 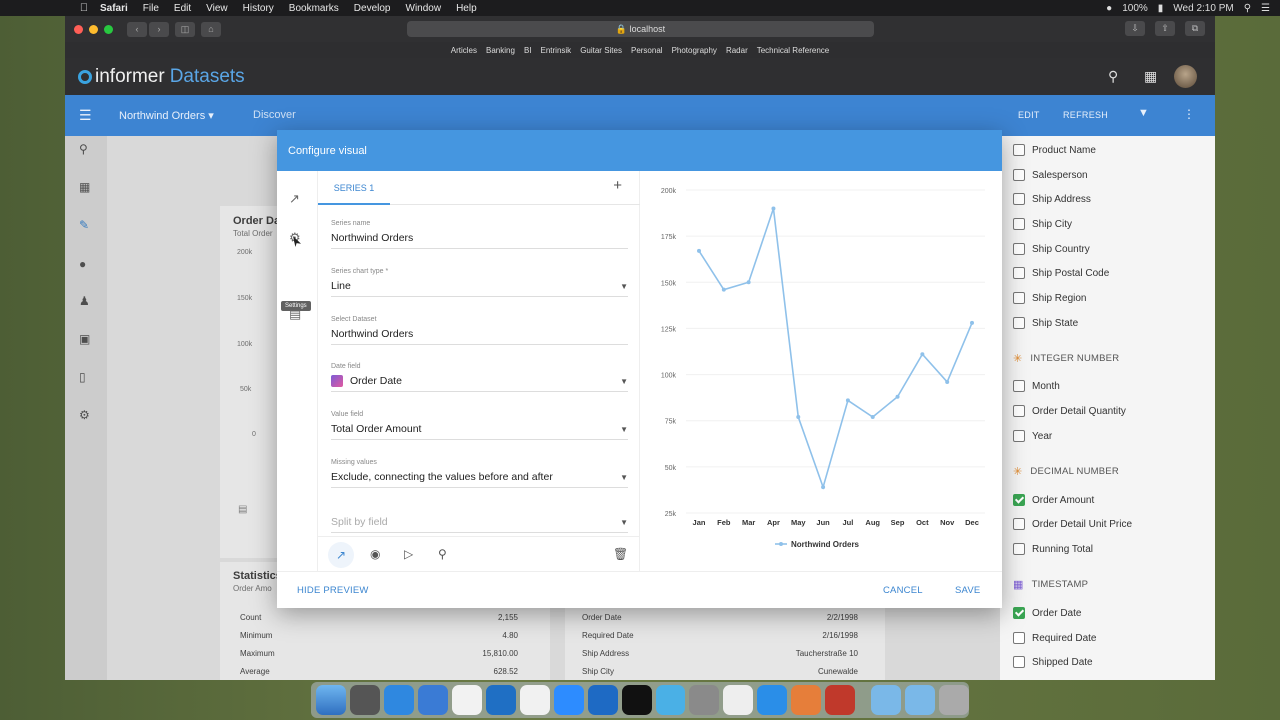 What do you see at coordinates (556, 50) in the screenshot?
I see `favorite-item: Entrinsik` at bounding box center [556, 50].